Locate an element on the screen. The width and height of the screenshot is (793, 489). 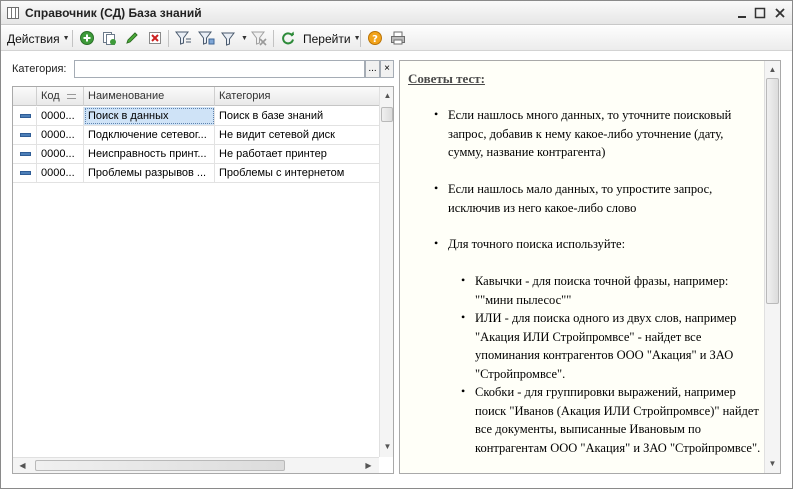
copy-button is located at coordinates (109, 38).